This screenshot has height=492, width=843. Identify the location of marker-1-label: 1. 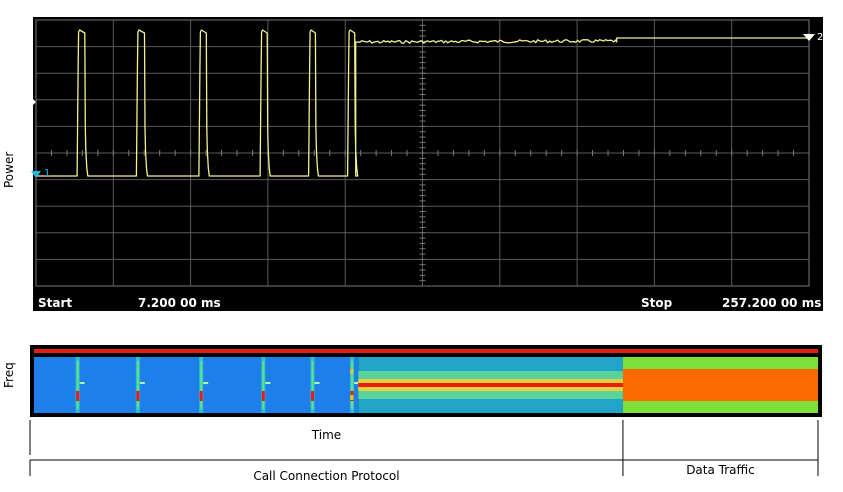
(47, 173).